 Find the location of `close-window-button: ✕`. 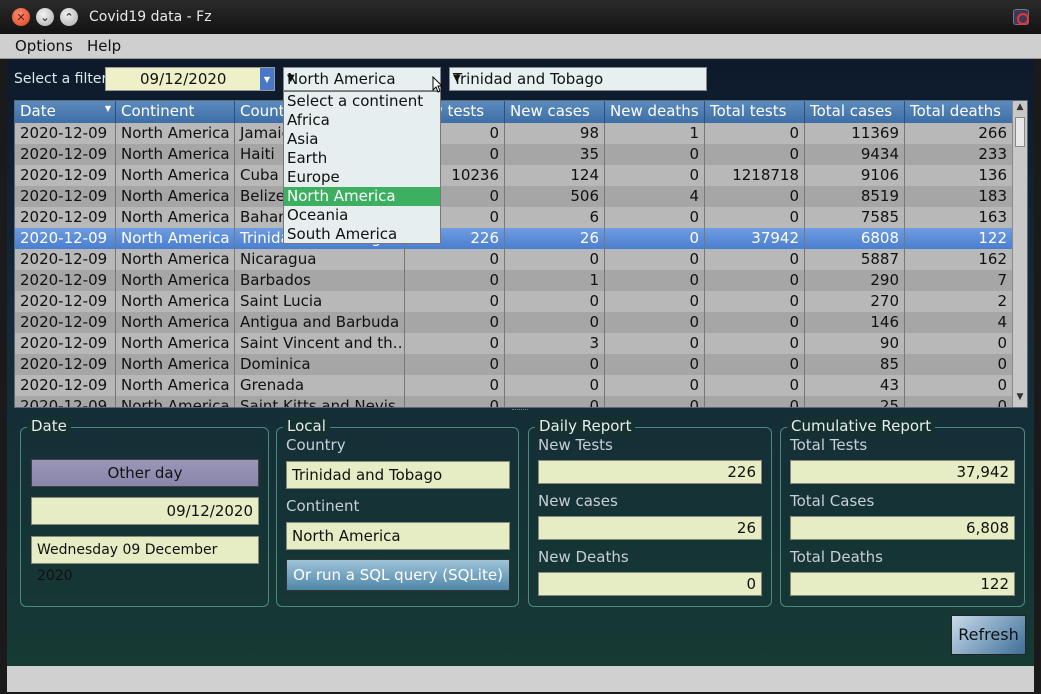

close-window-button: ✕ is located at coordinates (21, 17).